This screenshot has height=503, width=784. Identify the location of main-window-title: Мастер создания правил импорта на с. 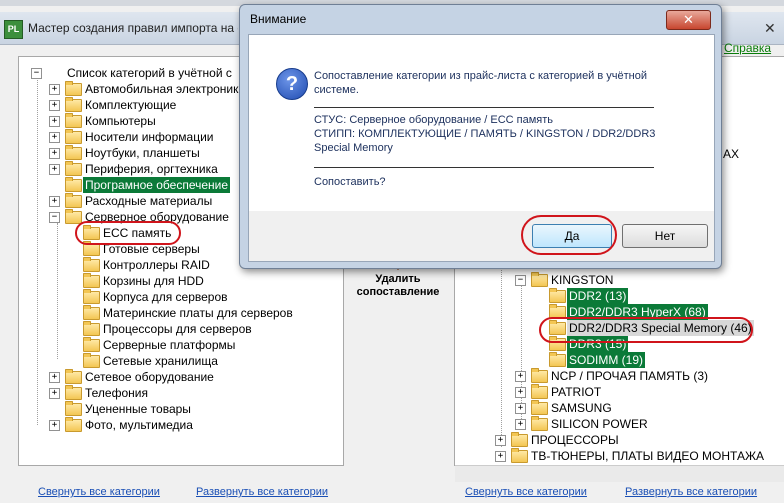
(133, 28).